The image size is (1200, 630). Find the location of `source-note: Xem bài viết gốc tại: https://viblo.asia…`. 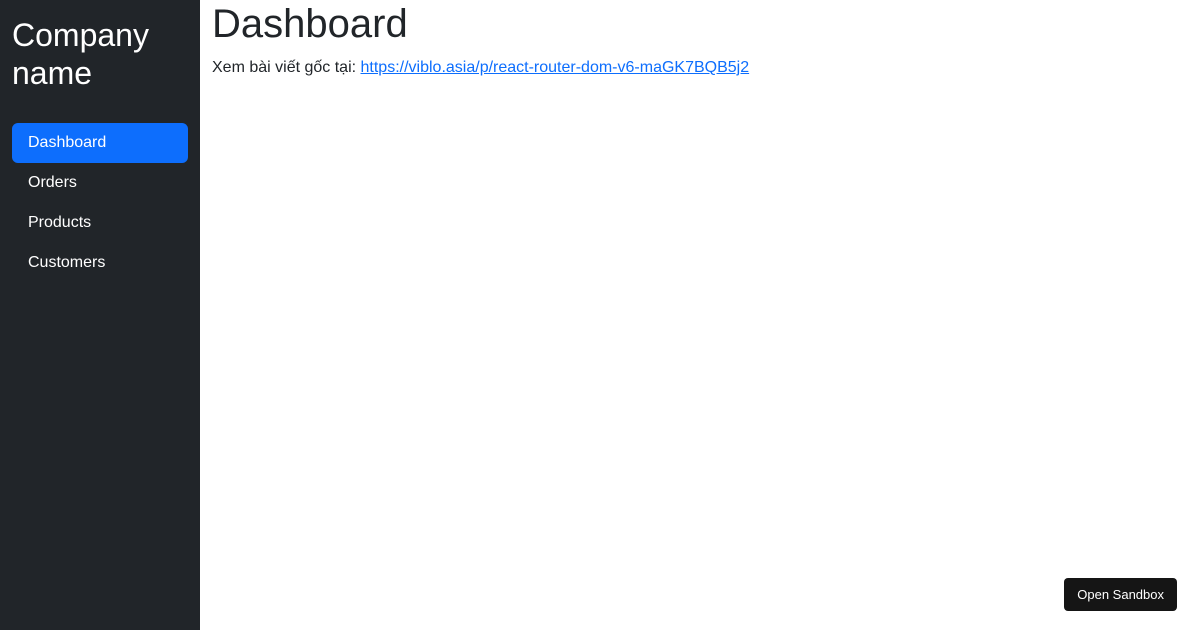

source-note: Xem bài viết gốc tại: https://viblo.asia… is located at coordinates (700, 68).